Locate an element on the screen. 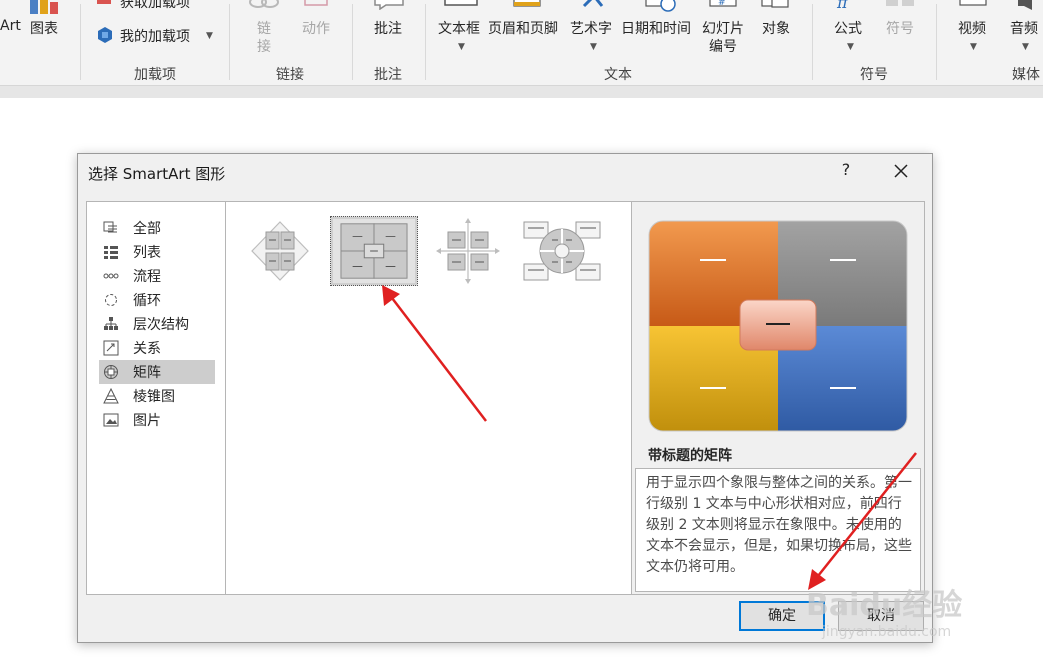 The image size is (1043, 669). watermark-logo: Baidu经验 is located at coordinates (884, 605).